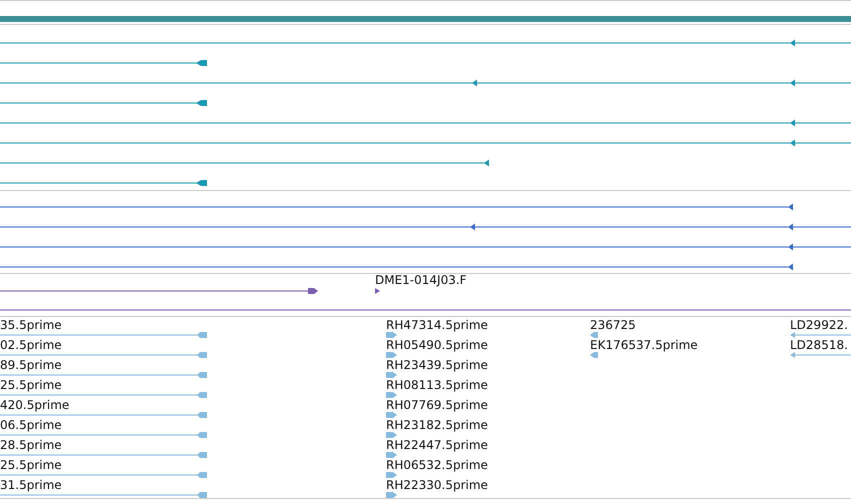 This screenshot has height=500, width=851. I want to click on feature-label: 28.5prime, so click(31, 445).